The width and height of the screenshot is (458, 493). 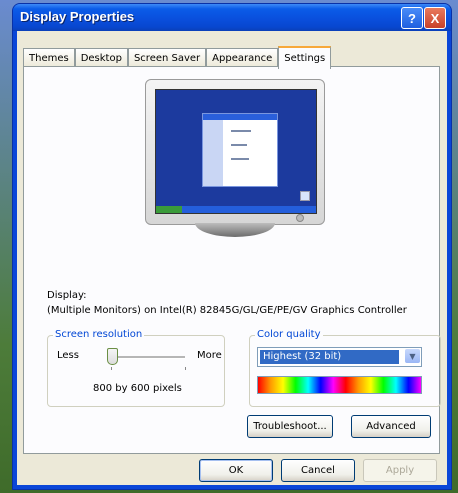 What do you see at coordinates (67, 295) in the screenshot?
I see `display-label: Display:` at bounding box center [67, 295].